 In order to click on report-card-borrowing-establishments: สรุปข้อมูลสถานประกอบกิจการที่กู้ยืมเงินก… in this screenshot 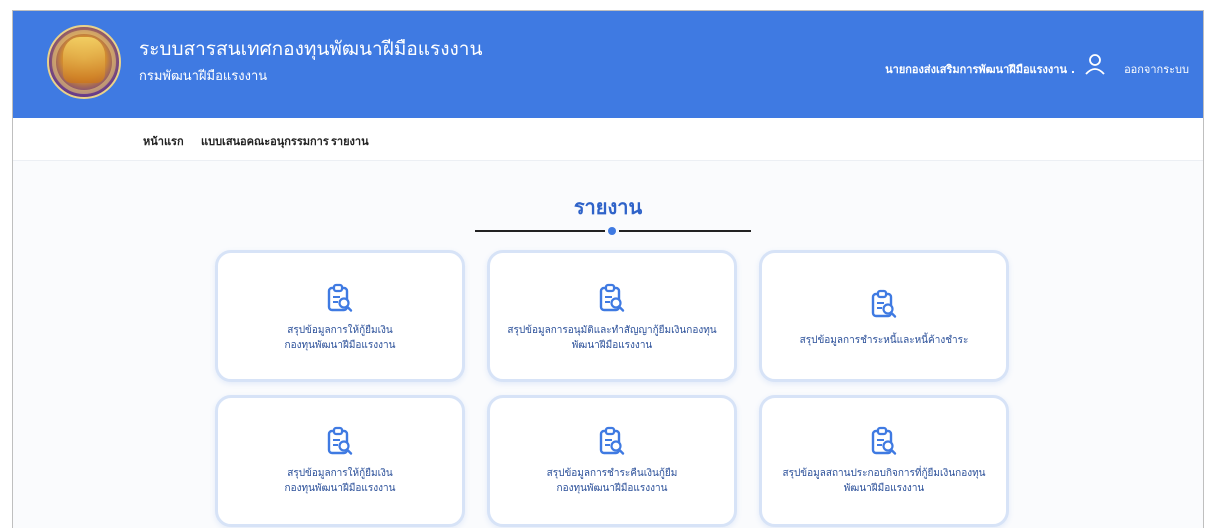, I will do `click(884, 461)`.